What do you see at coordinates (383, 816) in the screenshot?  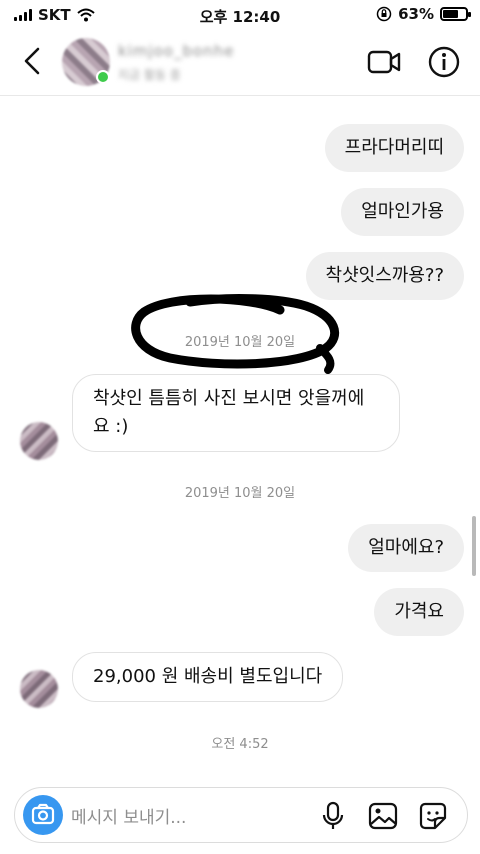 I see `gallery-icon` at bounding box center [383, 816].